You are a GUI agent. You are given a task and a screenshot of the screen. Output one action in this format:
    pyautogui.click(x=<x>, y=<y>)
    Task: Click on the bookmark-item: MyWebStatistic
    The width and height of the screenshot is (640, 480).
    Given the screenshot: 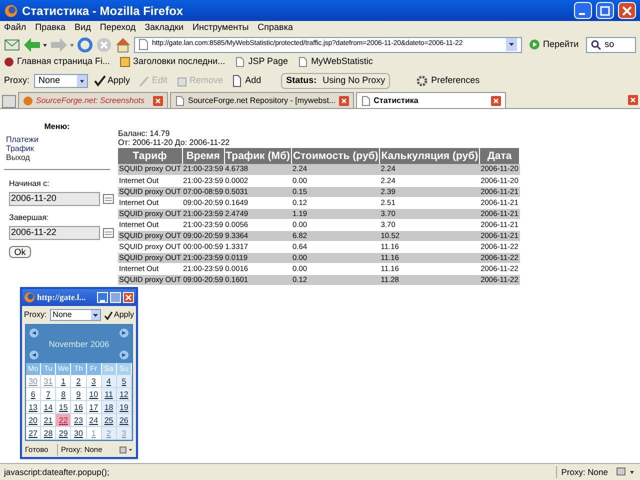 What is the action you would take?
    pyautogui.click(x=335, y=62)
    